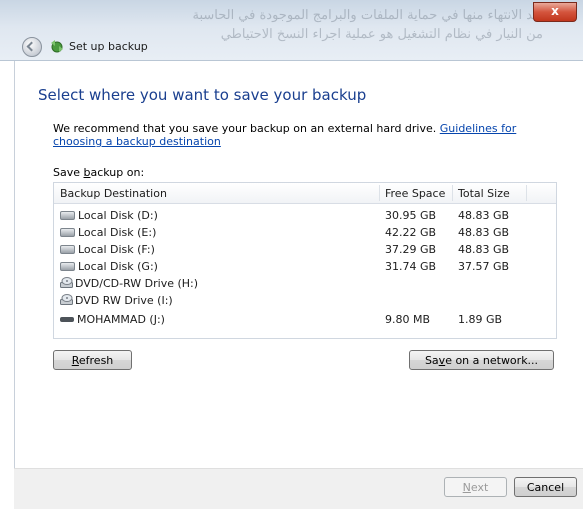  What do you see at coordinates (121, 319) in the screenshot?
I see `destination-name: MOHAMMAD (J:)` at bounding box center [121, 319].